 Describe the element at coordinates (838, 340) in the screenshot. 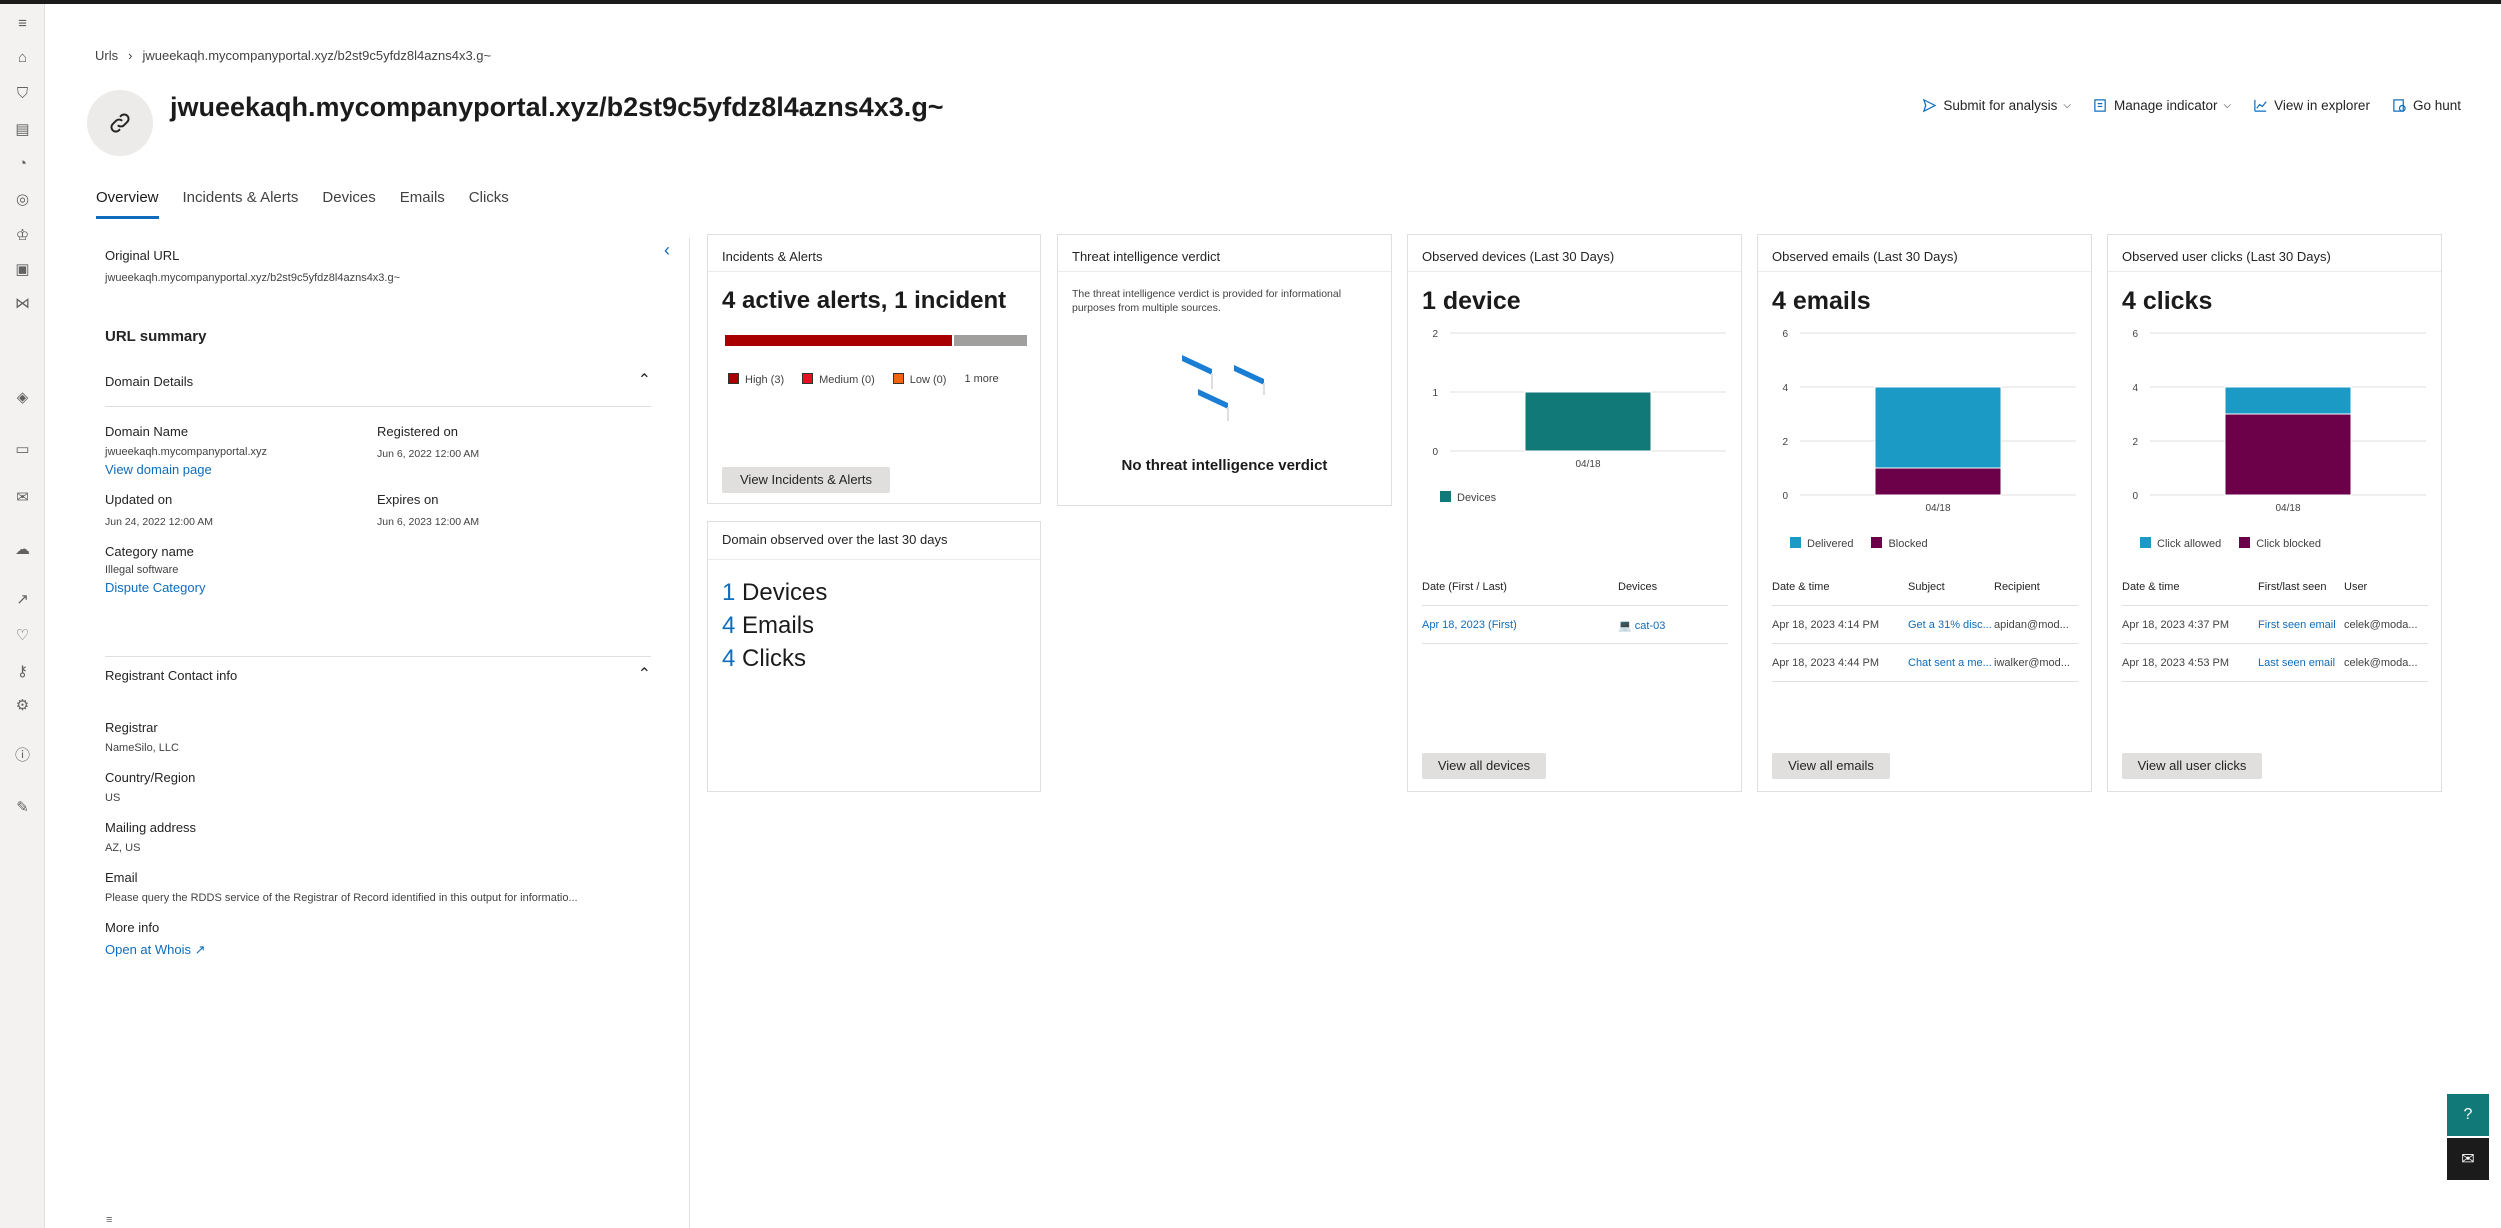

I see `severity-bar-high` at that location.